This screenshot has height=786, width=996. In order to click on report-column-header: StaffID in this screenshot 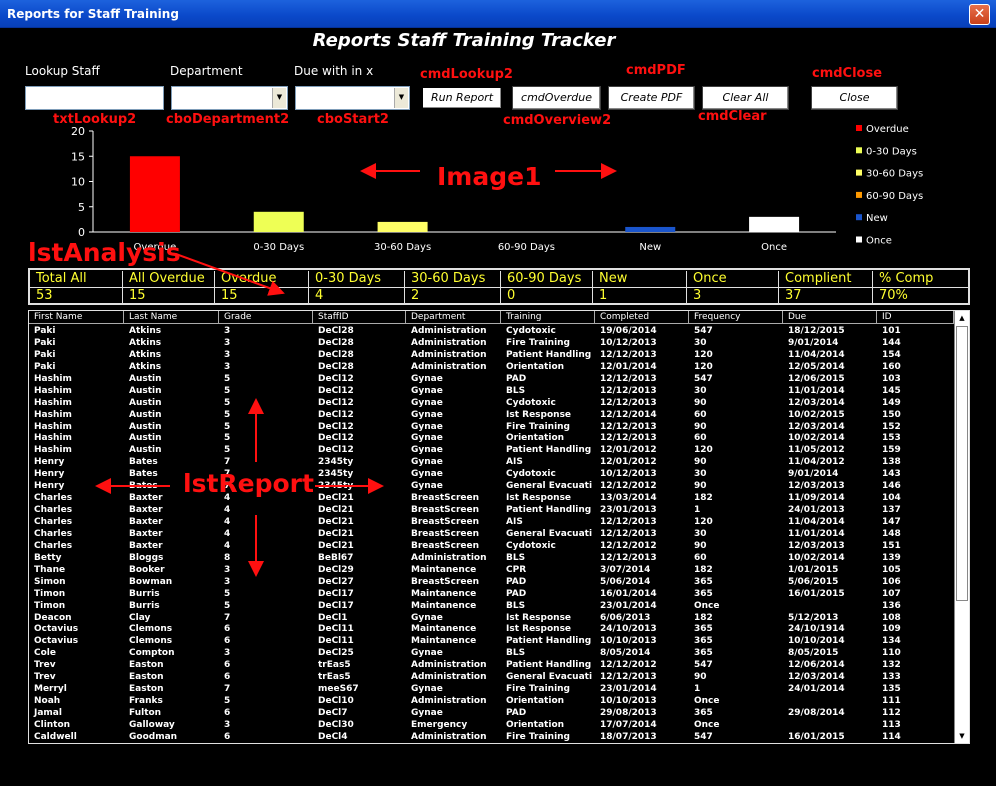, I will do `click(359, 317)`.